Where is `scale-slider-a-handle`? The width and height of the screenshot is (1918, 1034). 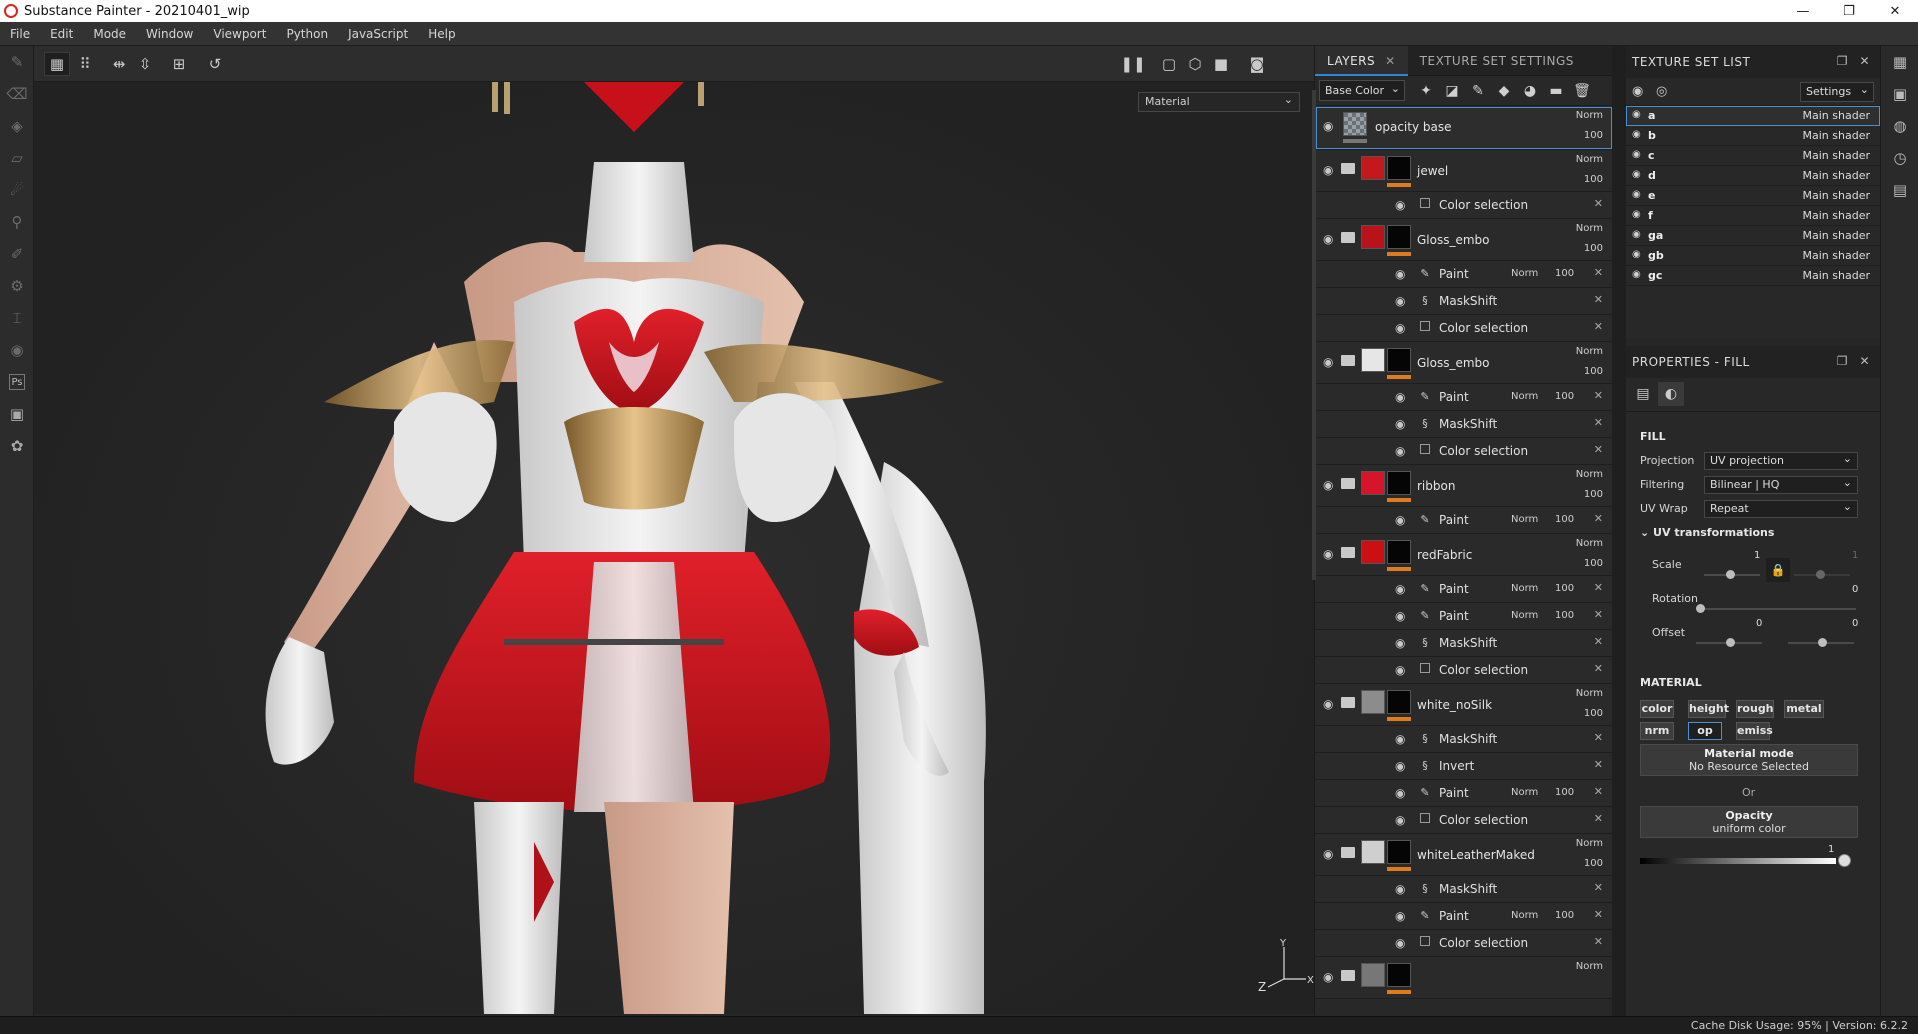
scale-slider-a-handle is located at coordinates (1730, 574).